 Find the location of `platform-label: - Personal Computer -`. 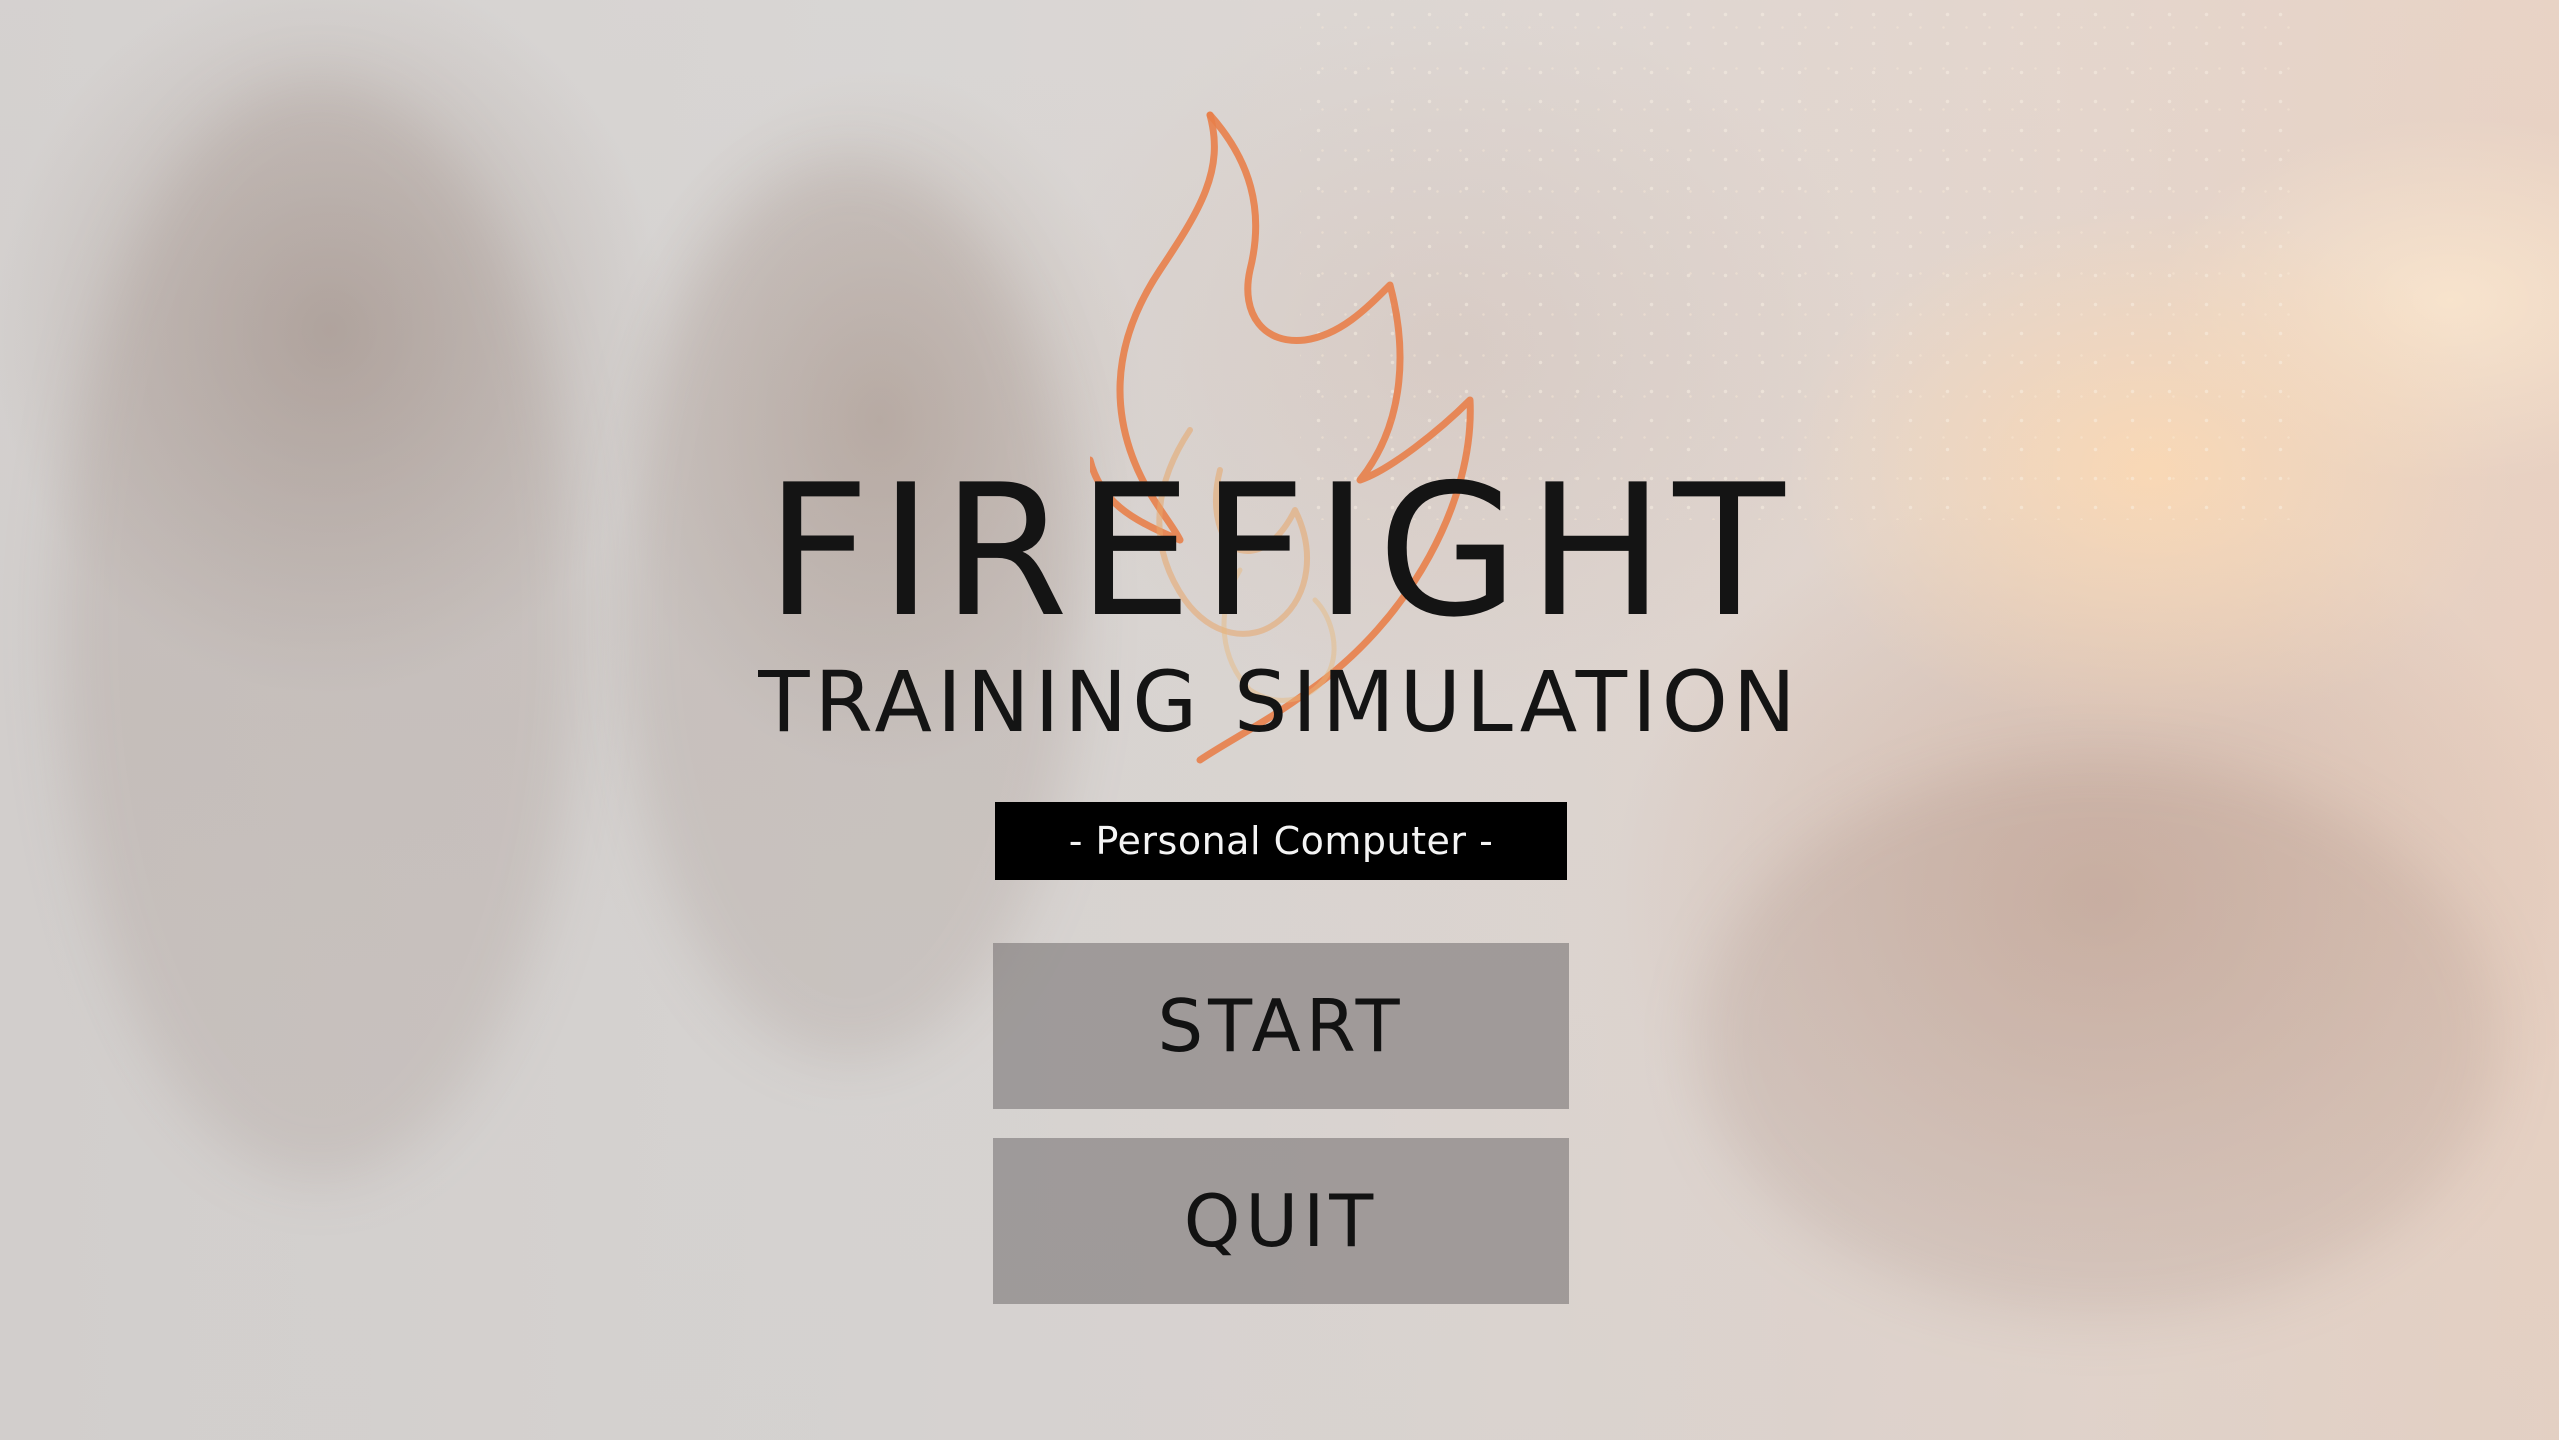

platform-label: - Personal Computer - is located at coordinates (1281, 841).